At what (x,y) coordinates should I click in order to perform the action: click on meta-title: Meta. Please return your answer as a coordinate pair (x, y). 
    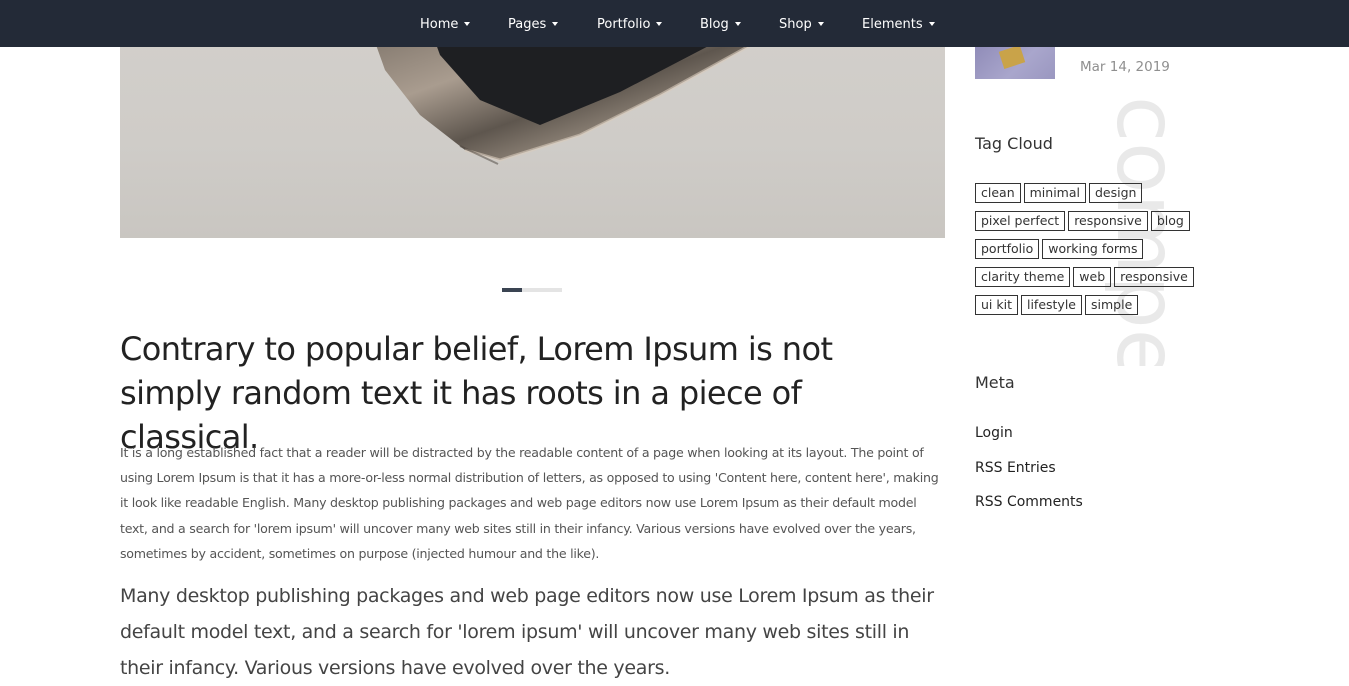
    Looking at the image, I should click on (995, 382).